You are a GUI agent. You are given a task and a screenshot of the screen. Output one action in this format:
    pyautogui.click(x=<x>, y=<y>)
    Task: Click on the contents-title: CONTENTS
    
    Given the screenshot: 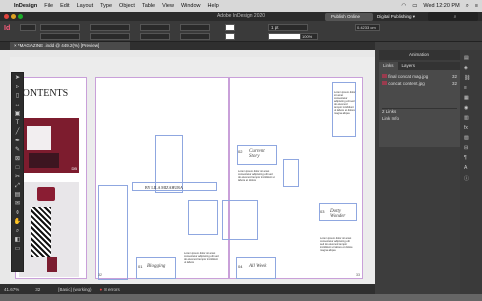 What is the action you would take?
    pyautogui.click(x=51, y=98)
    